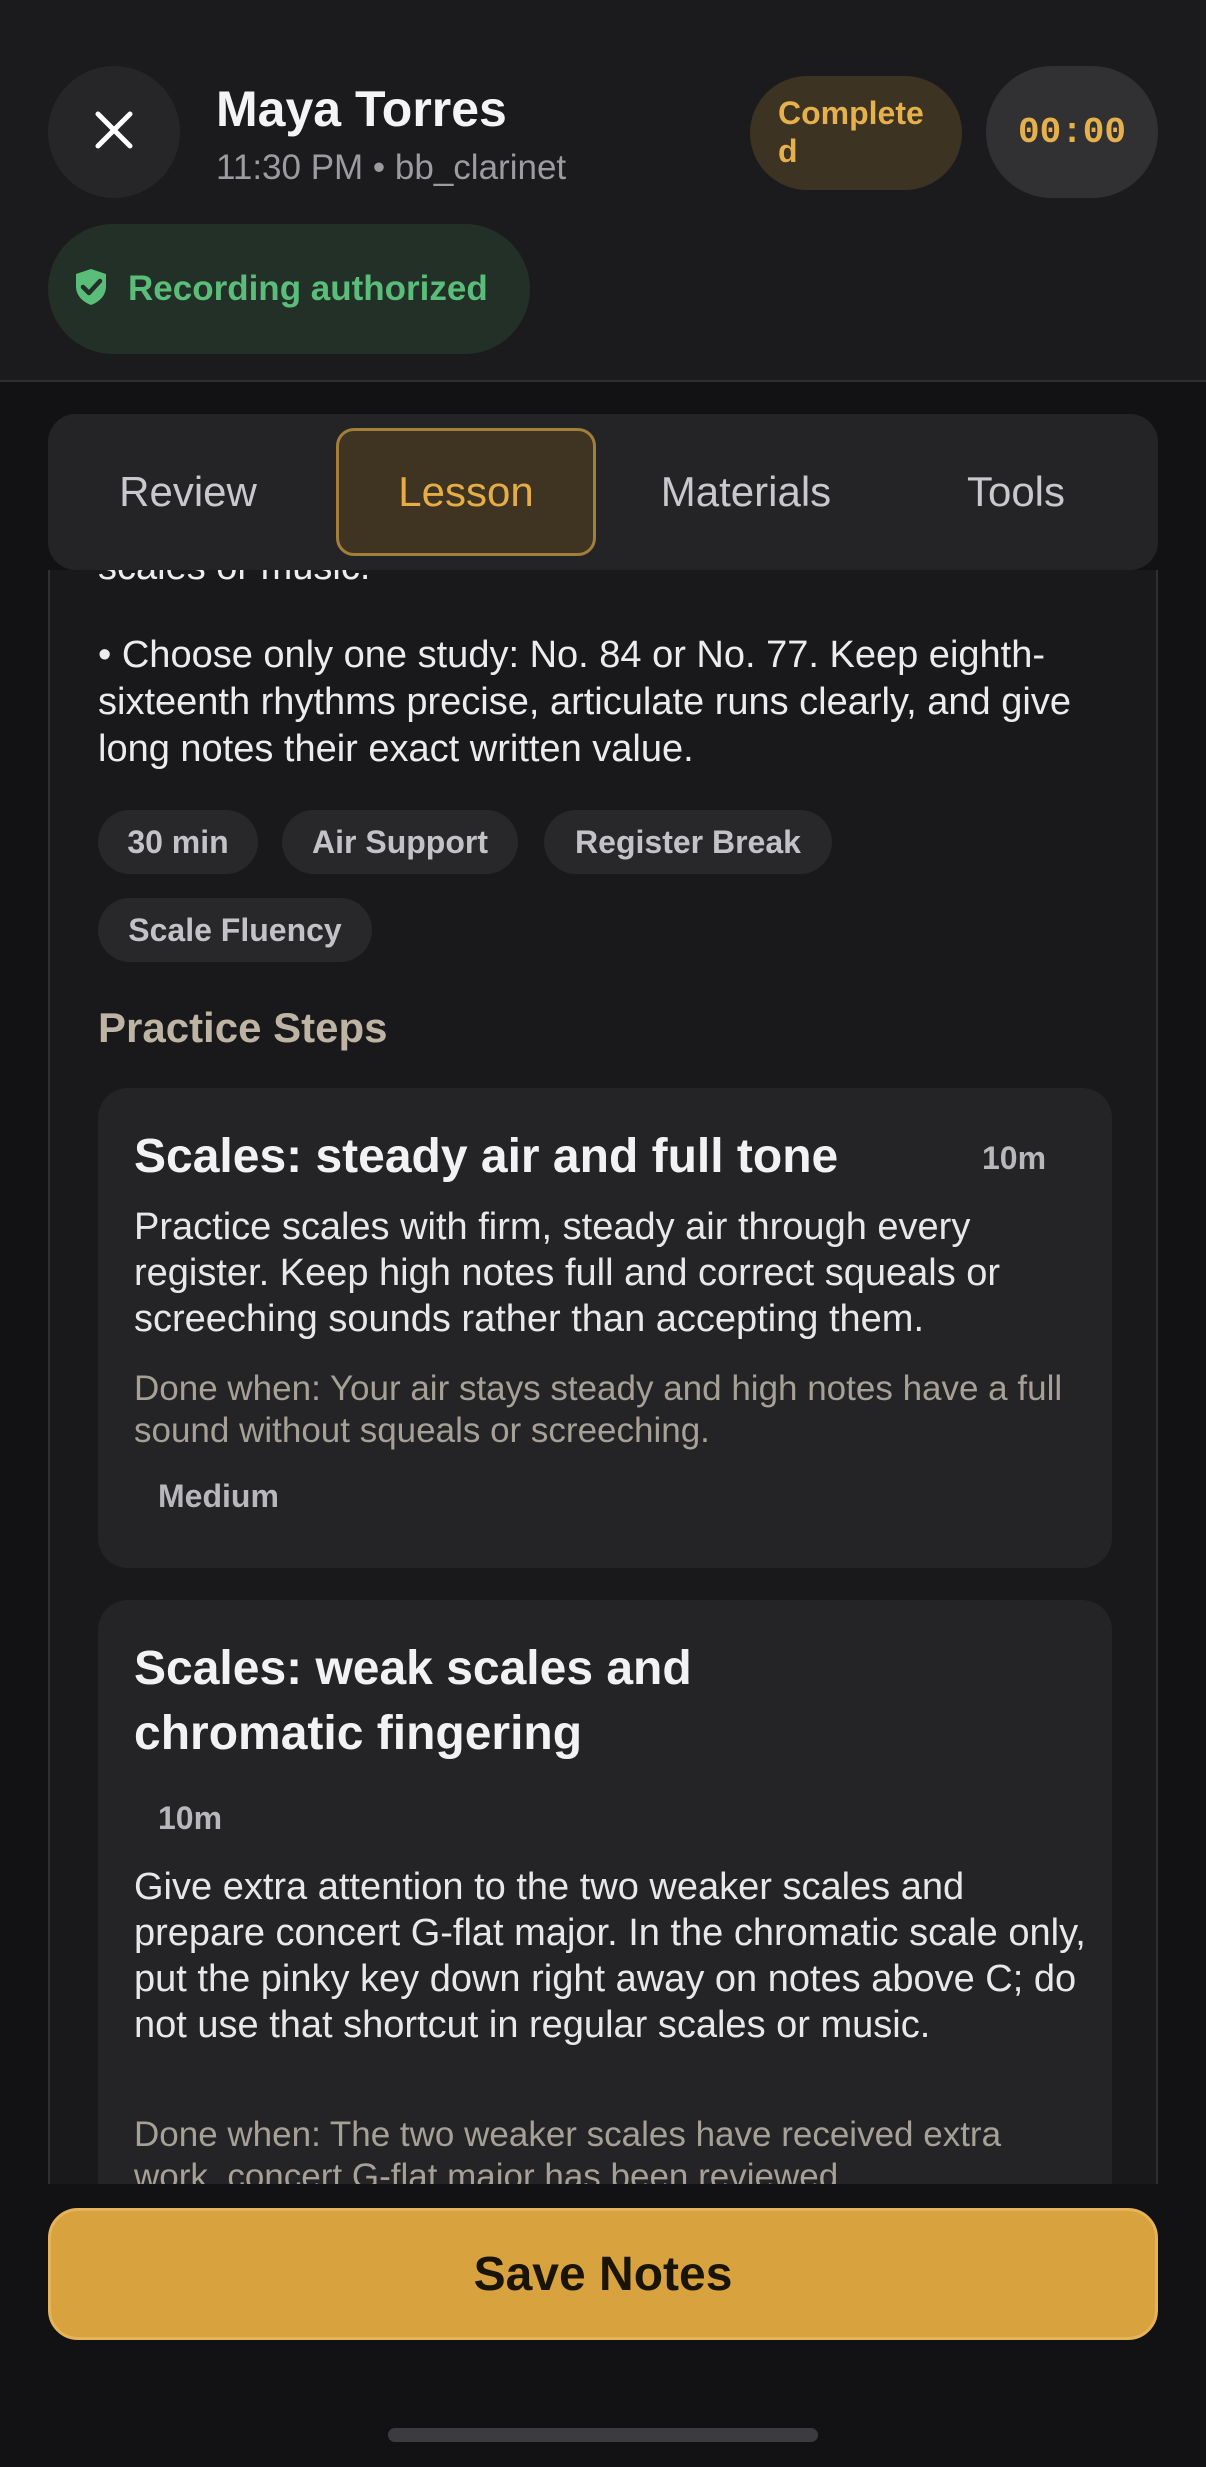  Describe the element at coordinates (243, 1027) in the screenshot. I see `practice-steps-title: Practice Steps` at that location.